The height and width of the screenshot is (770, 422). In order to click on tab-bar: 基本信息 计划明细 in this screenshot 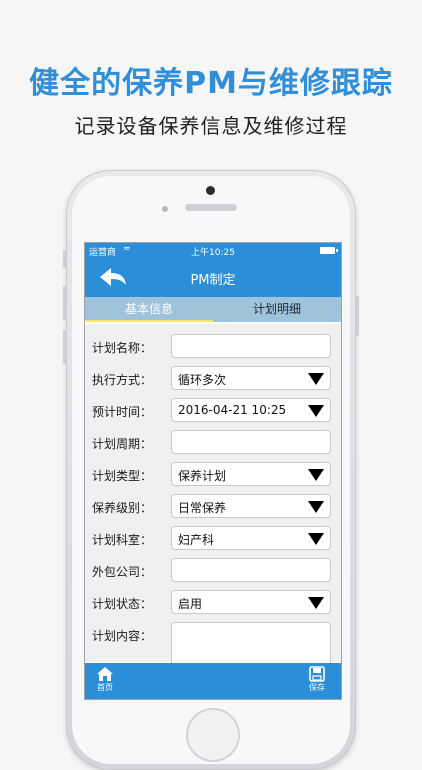, I will do `click(213, 309)`.